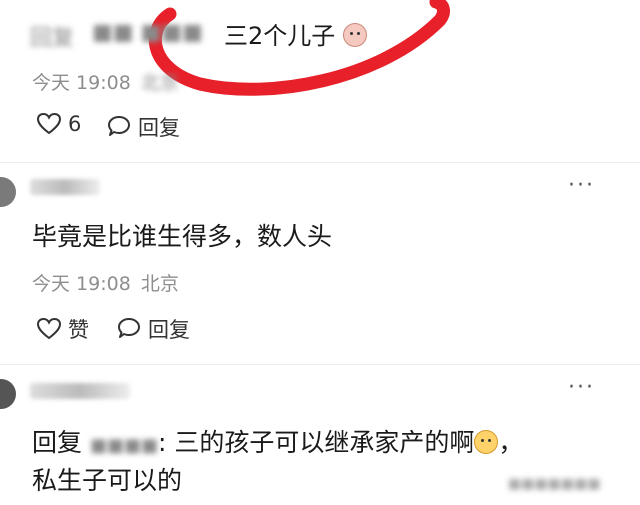 The height and width of the screenshot is (505, 640). I want to click on like-button: 6, so click(58, 124).